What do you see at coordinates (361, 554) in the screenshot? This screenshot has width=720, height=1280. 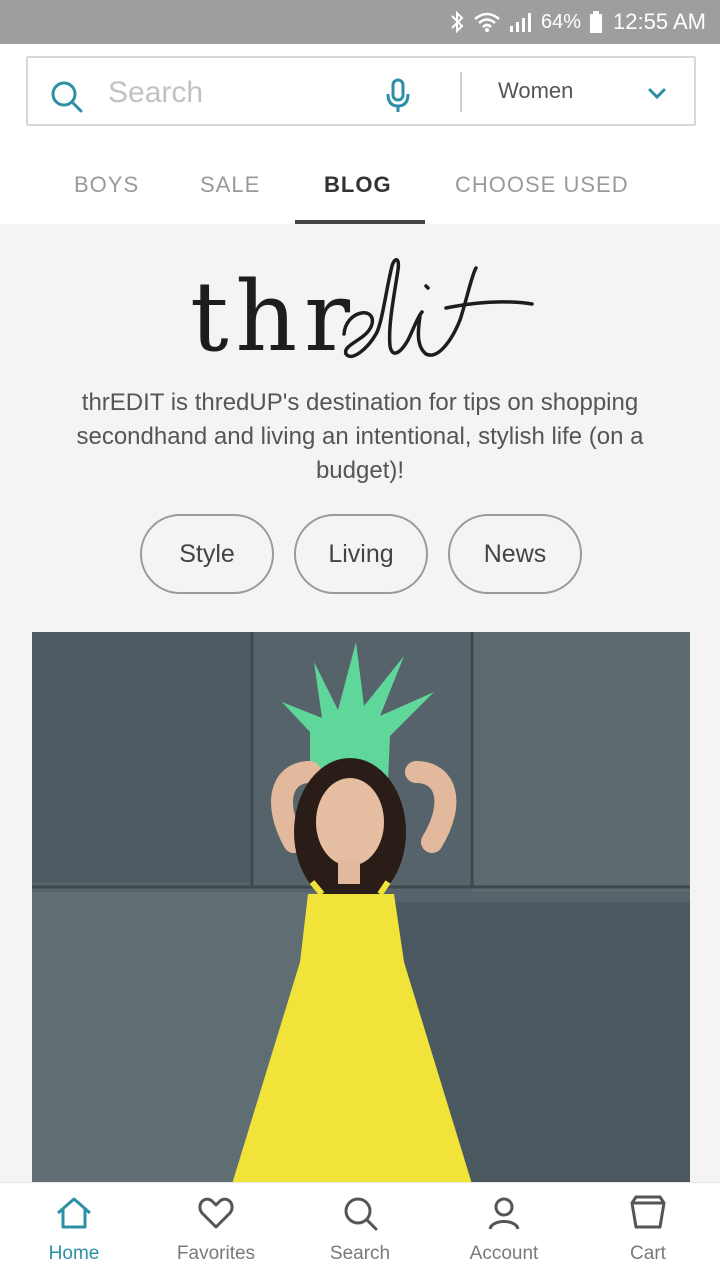 I see `category-living-button: Living` at bounding box center [361, 554].